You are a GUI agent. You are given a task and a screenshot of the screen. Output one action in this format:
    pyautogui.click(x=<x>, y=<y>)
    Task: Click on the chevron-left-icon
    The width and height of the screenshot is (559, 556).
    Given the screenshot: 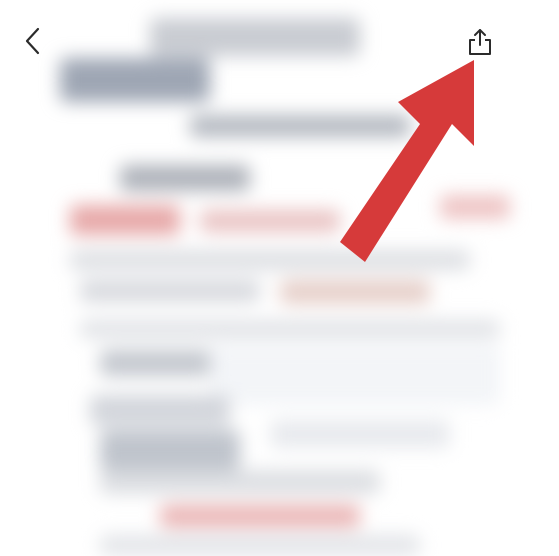 What is the action you would take?
    pyautogui.click(x=32, y=41)
    